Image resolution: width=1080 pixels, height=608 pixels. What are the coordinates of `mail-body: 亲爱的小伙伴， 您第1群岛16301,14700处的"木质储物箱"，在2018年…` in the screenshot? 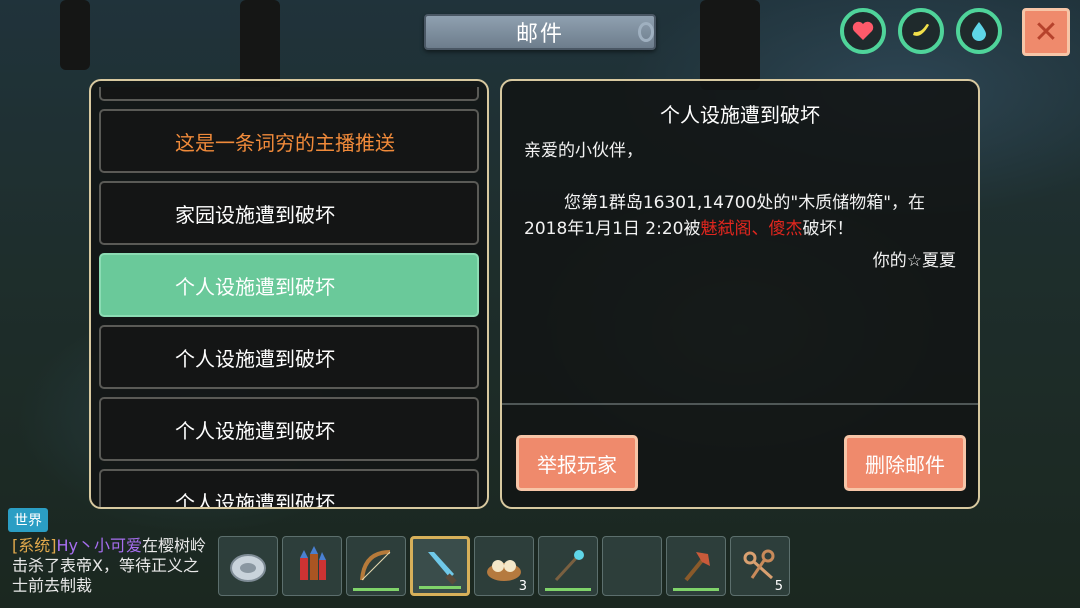 It's located at (740, 206).